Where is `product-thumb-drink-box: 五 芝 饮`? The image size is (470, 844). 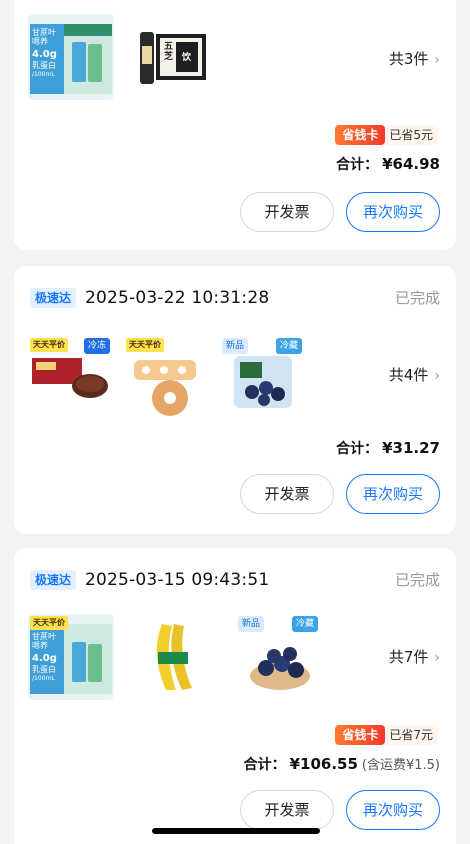
product-thumb-drink-box: 五 芝 饮 is located at coordinates (171, 57).